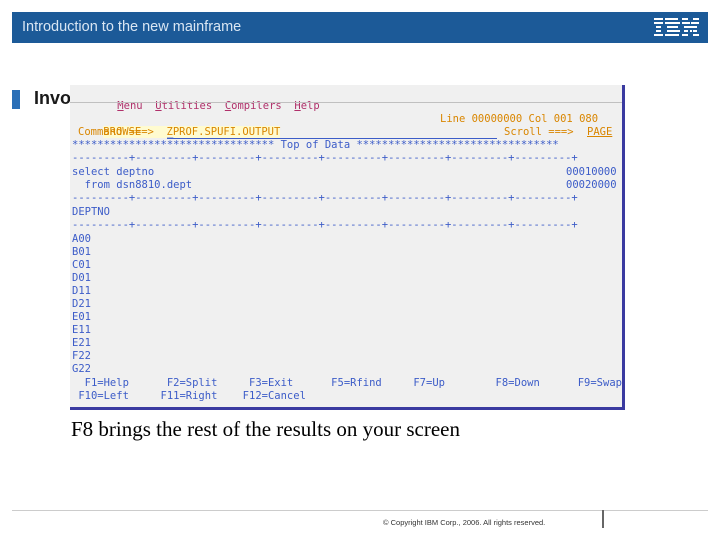 The height and width of the screenshot is (540, 720). What do you see at coordinates (132, 27) in the screenshot?
I see `header-title: Introduction to the new mainframe` at bounding box center [132, 27].